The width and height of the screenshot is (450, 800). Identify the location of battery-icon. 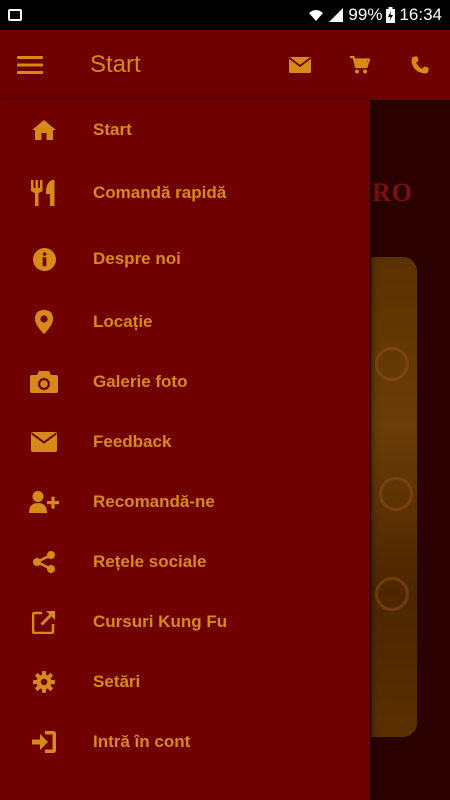
(391, 15).